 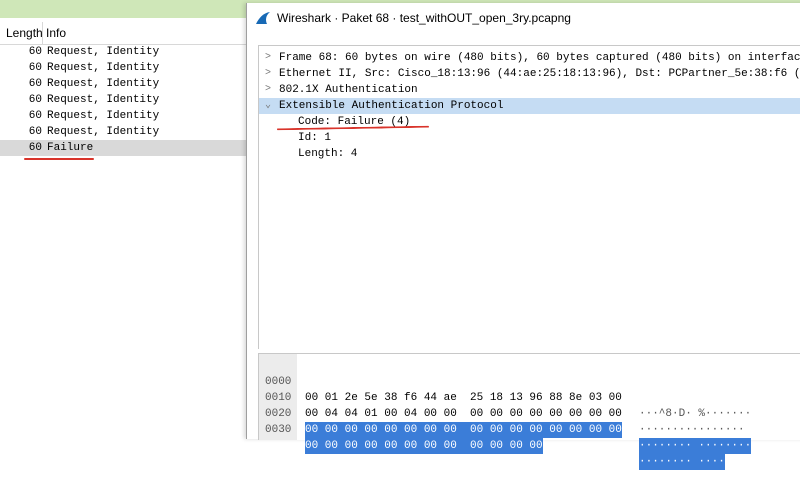 What do you see at coordinates (315, 138) in the screenshot?
I see `tree-item-label: Id: 1` at bounding box center [315, 138].